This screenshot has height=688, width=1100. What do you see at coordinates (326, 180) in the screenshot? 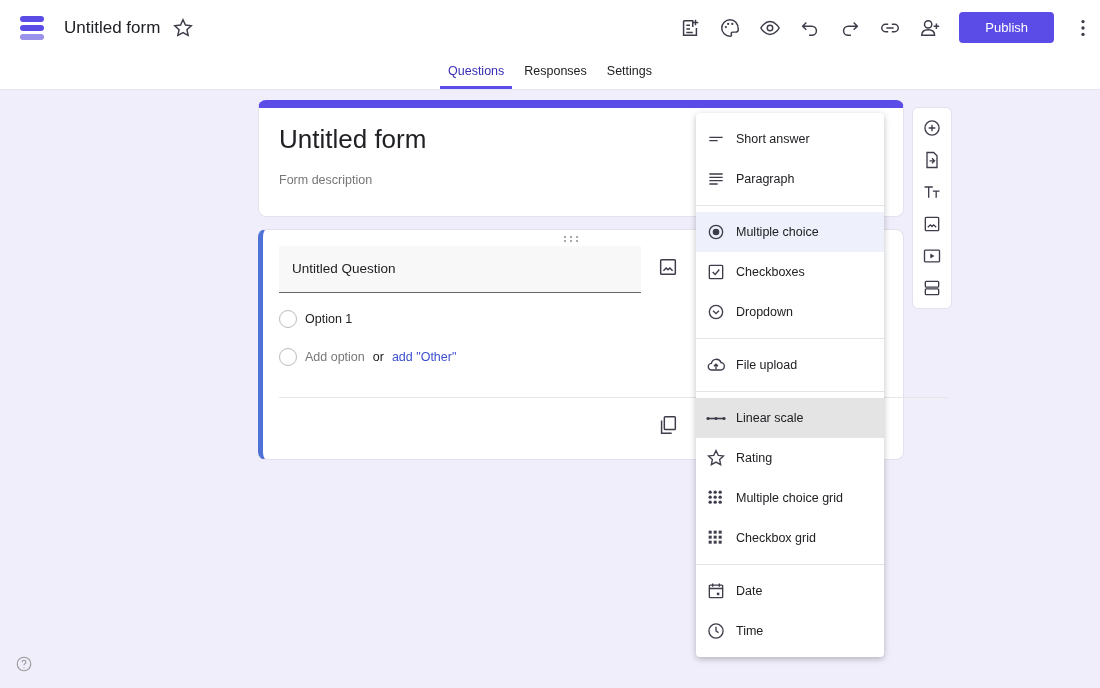
I see `description-field: Form description` at bounding box center [326, 180].